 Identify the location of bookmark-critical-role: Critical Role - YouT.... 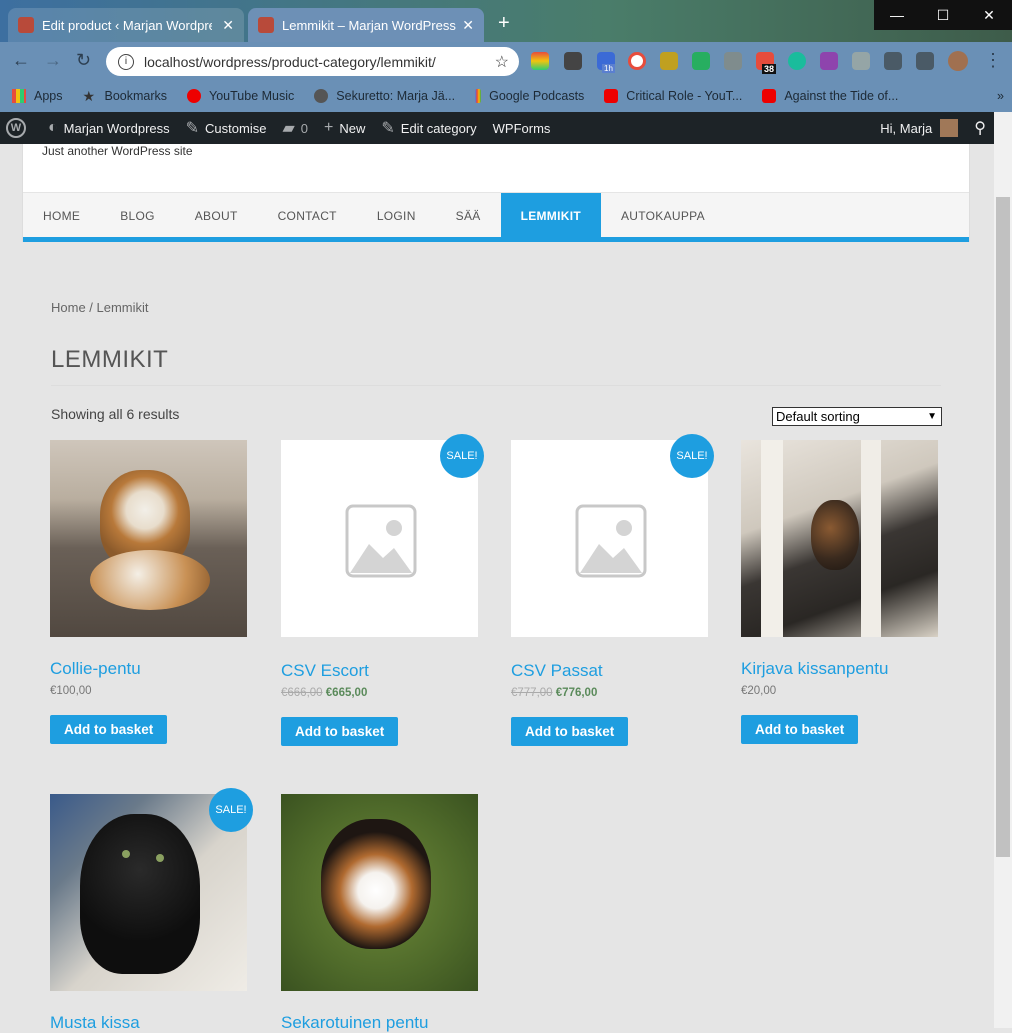
(673, 96).